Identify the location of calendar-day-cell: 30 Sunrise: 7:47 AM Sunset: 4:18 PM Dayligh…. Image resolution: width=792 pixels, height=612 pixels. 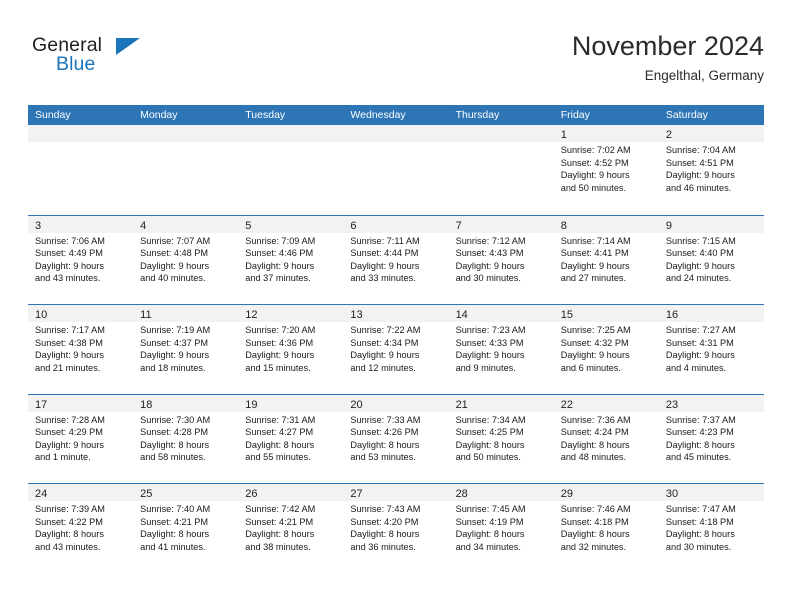
(711, 528).